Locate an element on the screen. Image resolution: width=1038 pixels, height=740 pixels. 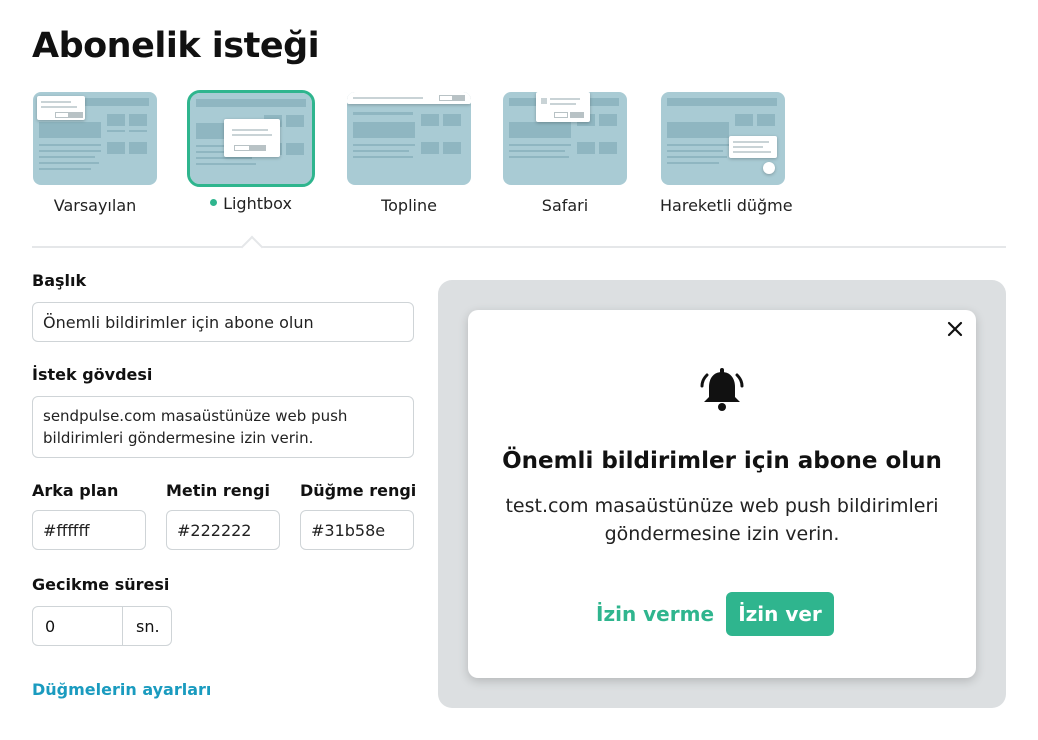
close-icon is located at coordinates (955, 329).